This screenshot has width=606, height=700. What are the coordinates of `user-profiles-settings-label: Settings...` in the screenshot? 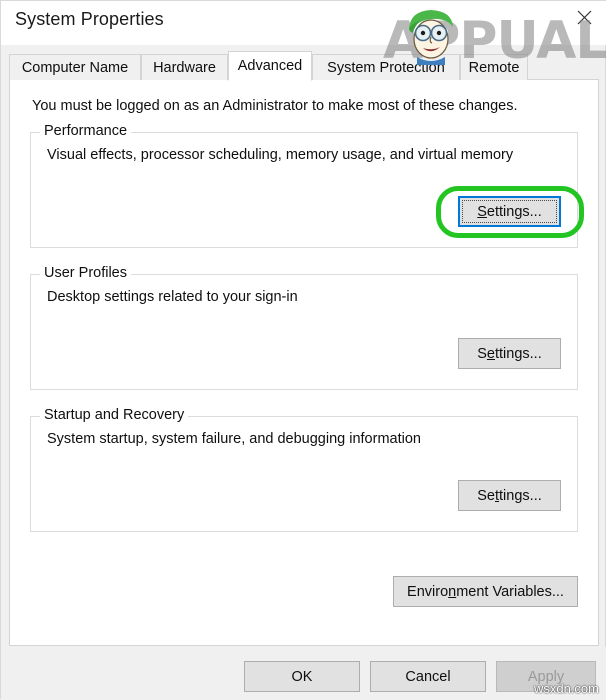 It's located at (509, 353).